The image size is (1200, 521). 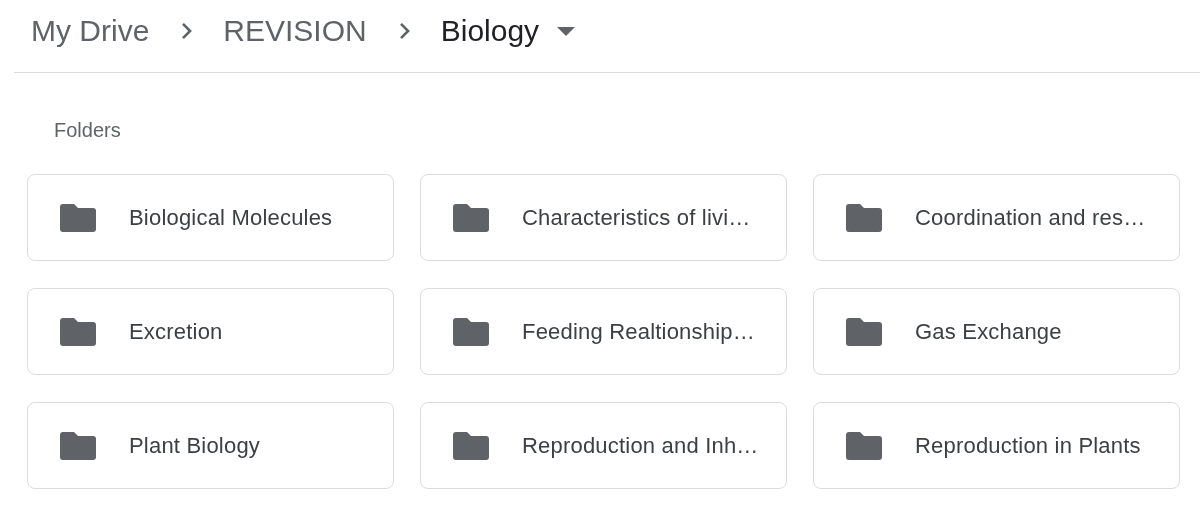 I want to click on folder-name: Gas Exchange, so click(x=988, y=331).